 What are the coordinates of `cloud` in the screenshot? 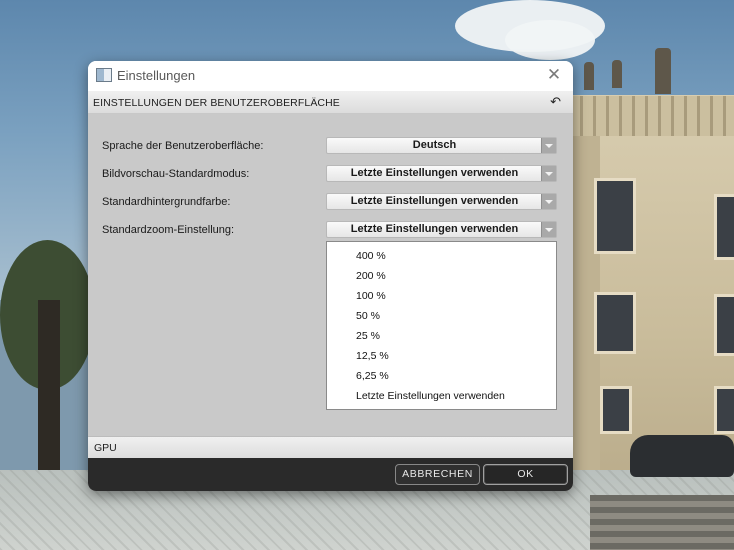 It's located at (550, 40).